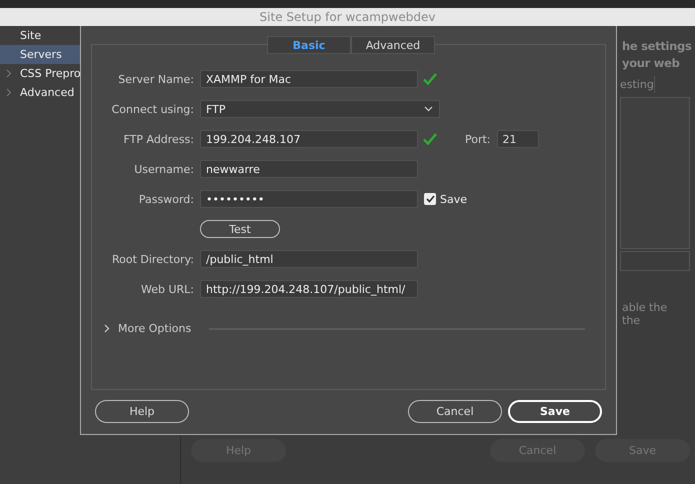  What do you see at coordinates (152, 109) in the screenshot?
I see `field-label: Connect using:` at bounding box center [152, 109].